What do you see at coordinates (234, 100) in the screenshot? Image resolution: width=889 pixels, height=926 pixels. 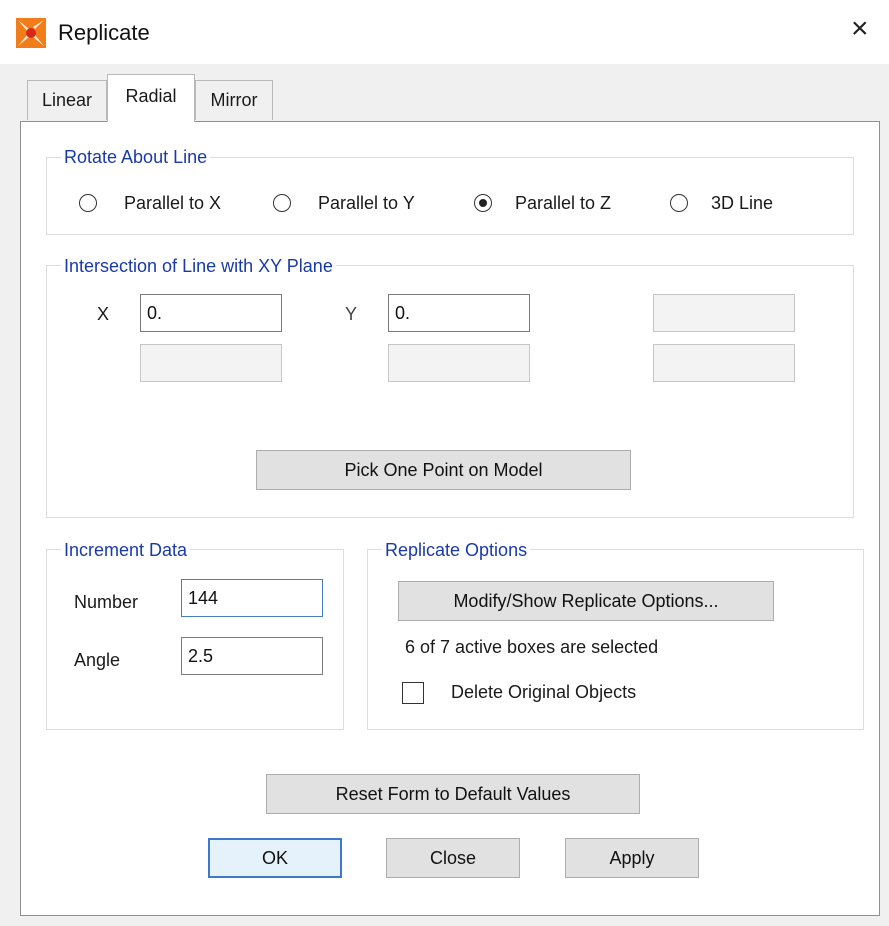 I see `tab-mirror: Mirror` at bounding box center [234, 100].